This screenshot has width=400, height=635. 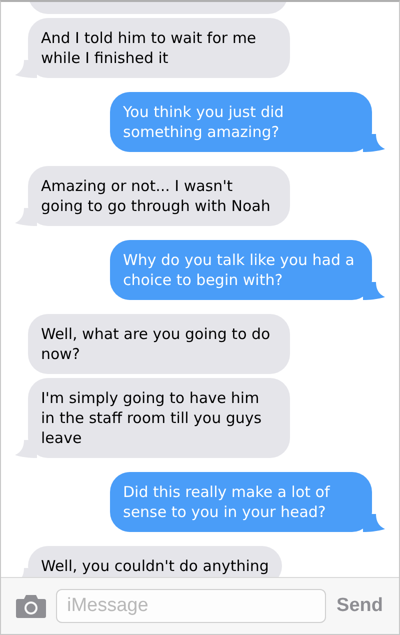 I want to click on message-text: I'm simply going to have him in the staff room till you guys leave, so click(x=151, y=418).